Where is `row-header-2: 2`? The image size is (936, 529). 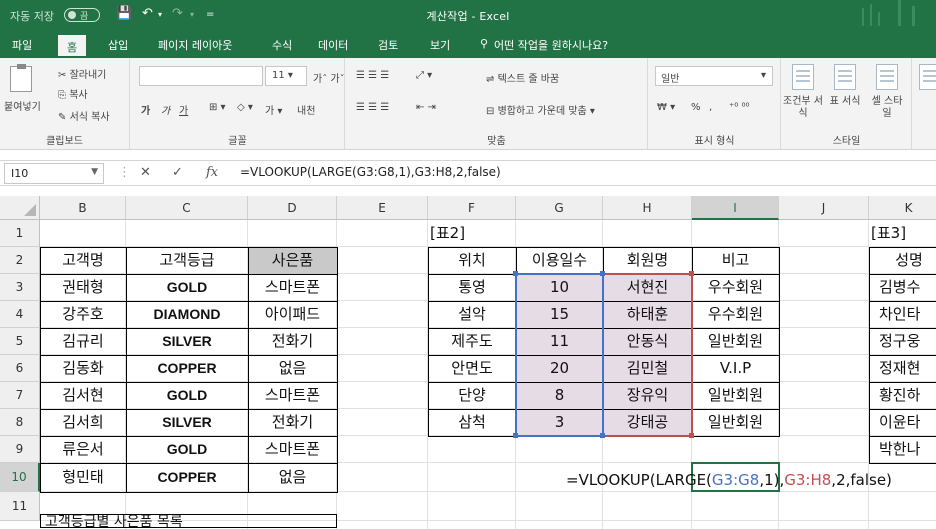 row-header-2: 2 is located at coordinates (20, 260).